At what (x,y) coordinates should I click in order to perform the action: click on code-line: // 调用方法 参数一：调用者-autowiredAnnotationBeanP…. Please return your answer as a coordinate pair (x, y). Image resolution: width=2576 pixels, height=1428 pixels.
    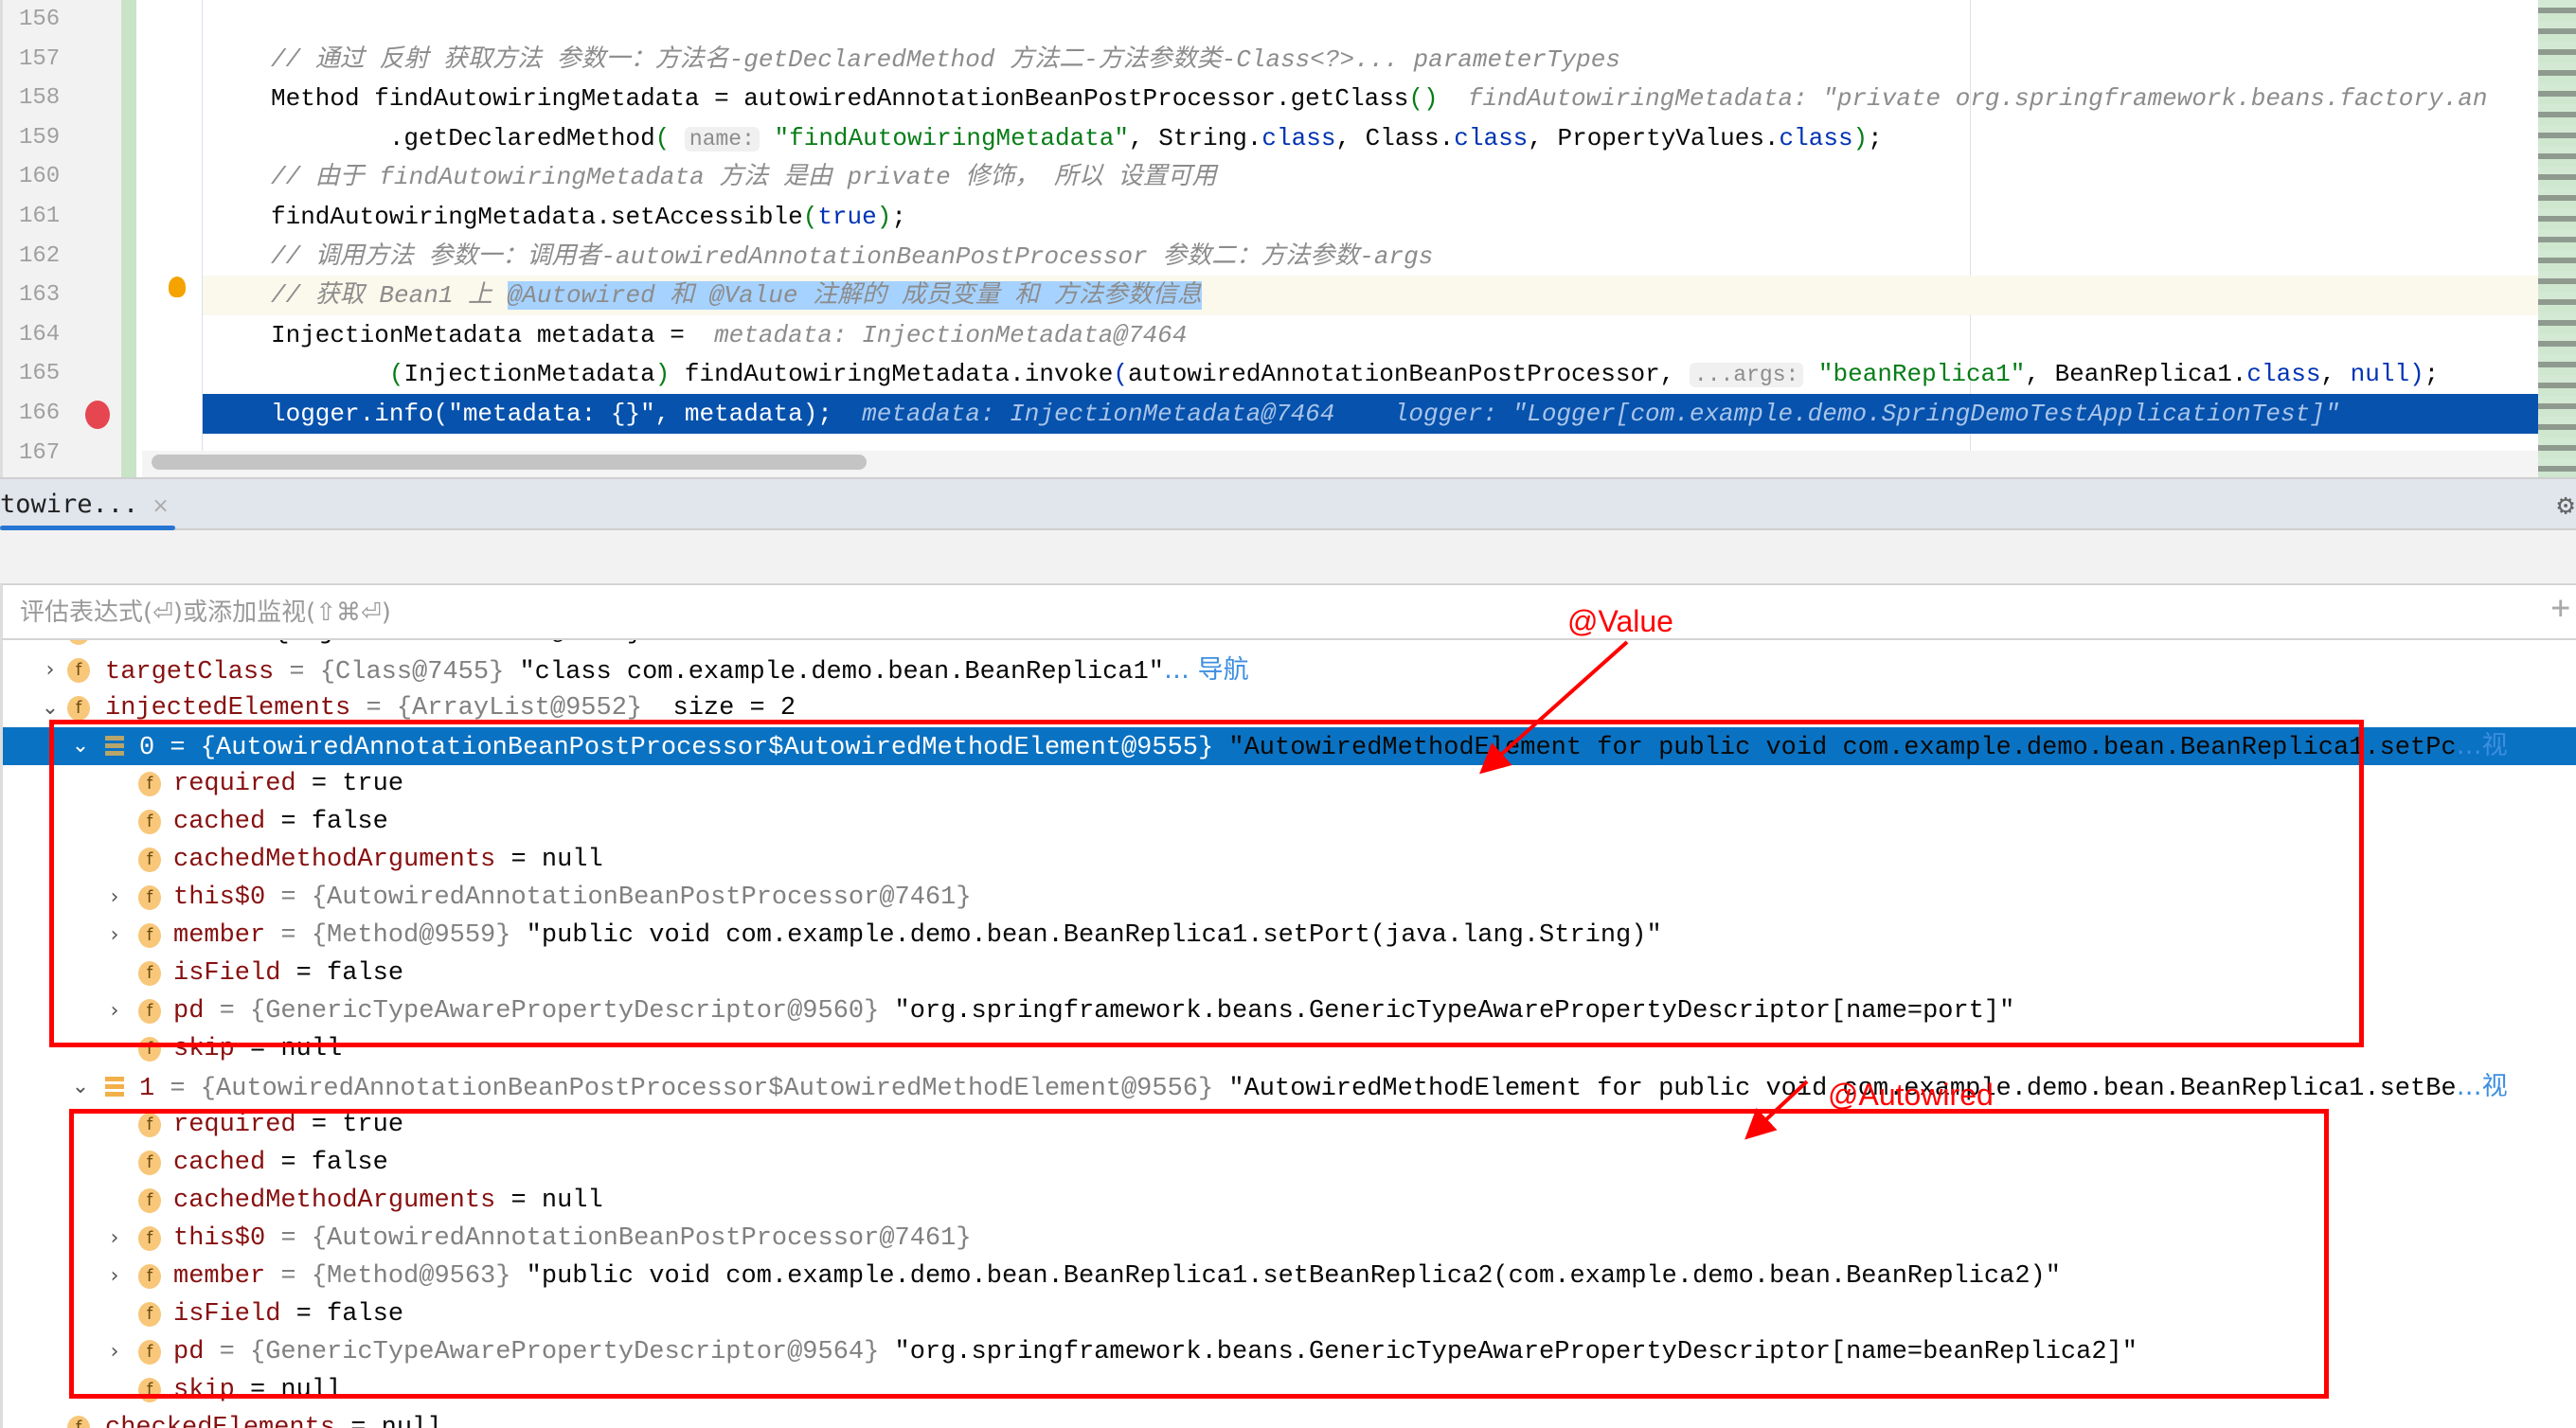
    Looking at the image, I should click on (1370, 257).